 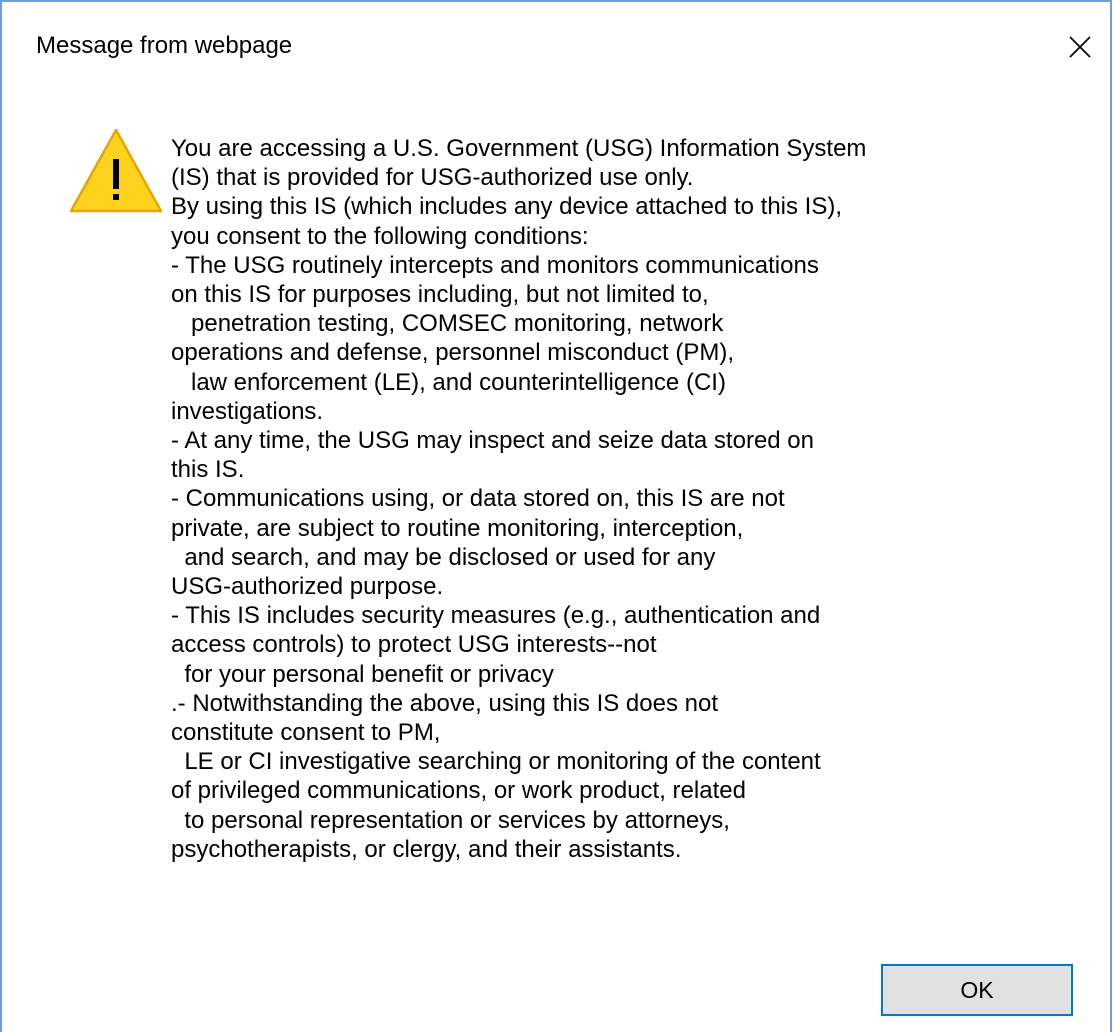 I want to click on close-button, so click(x=1080, y=47).